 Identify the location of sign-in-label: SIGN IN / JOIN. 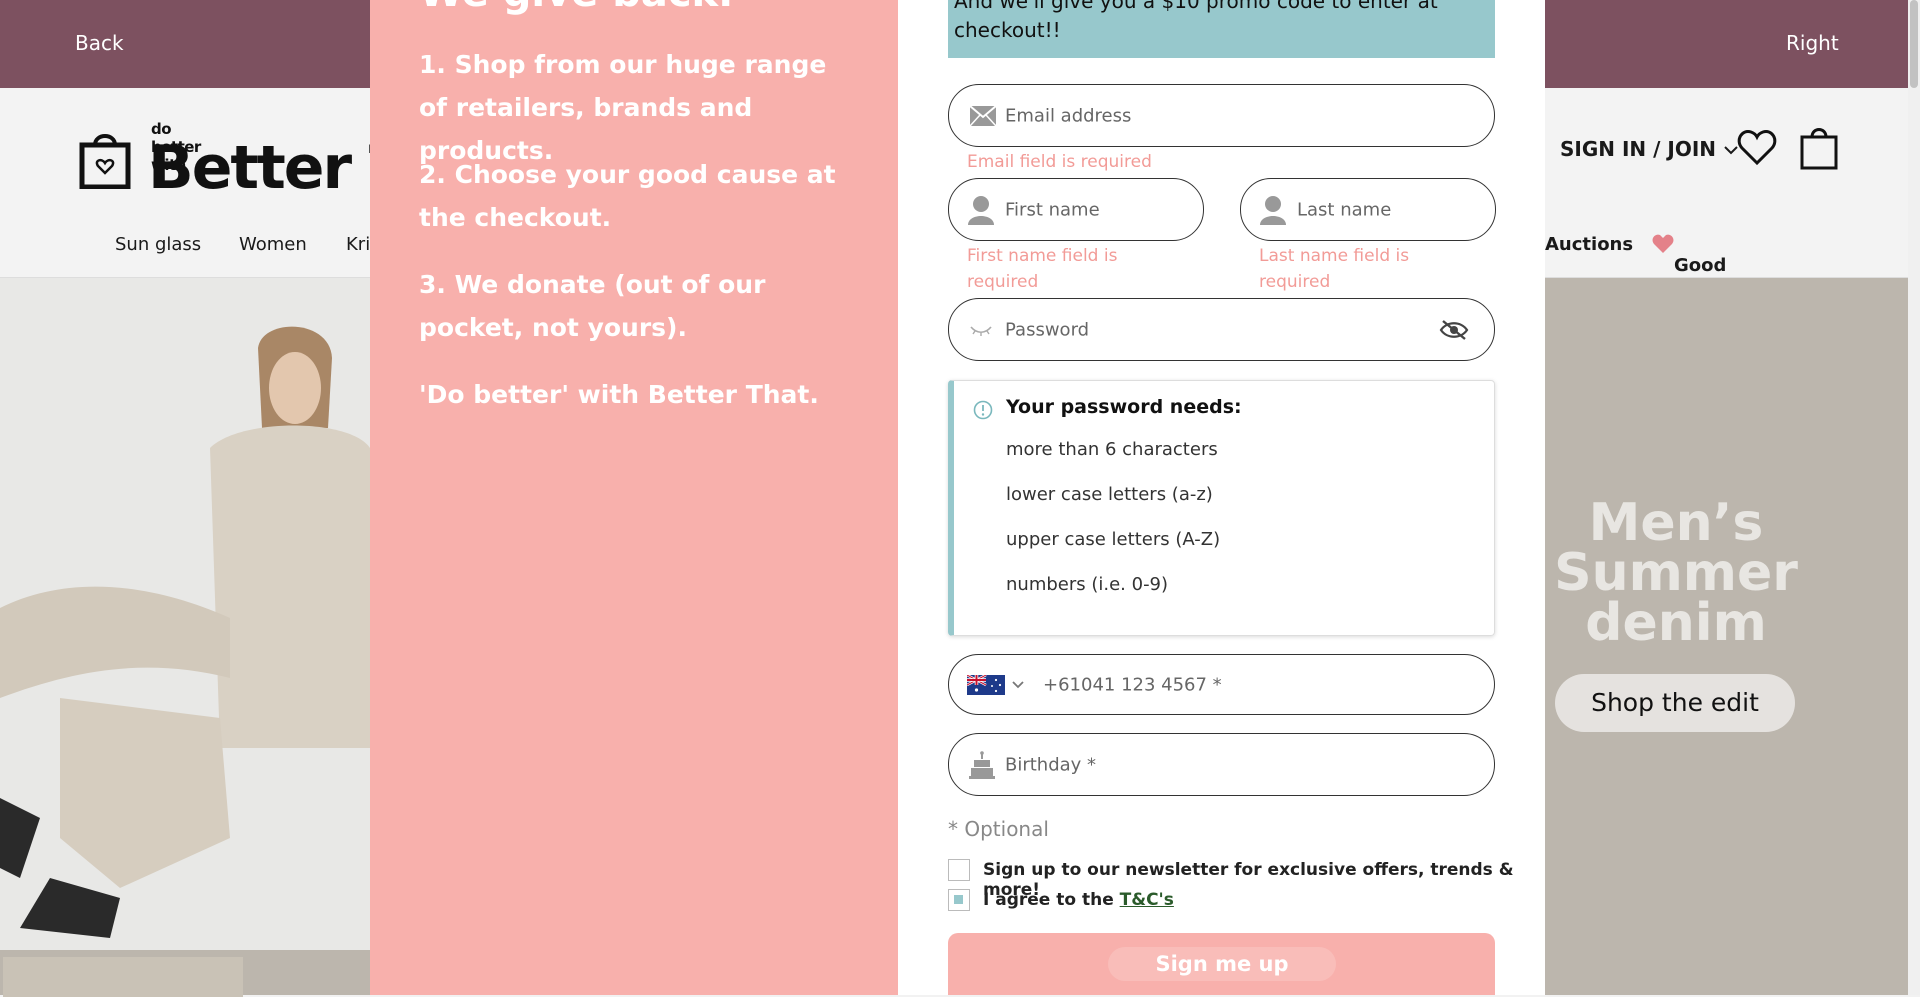
(1638, 149).